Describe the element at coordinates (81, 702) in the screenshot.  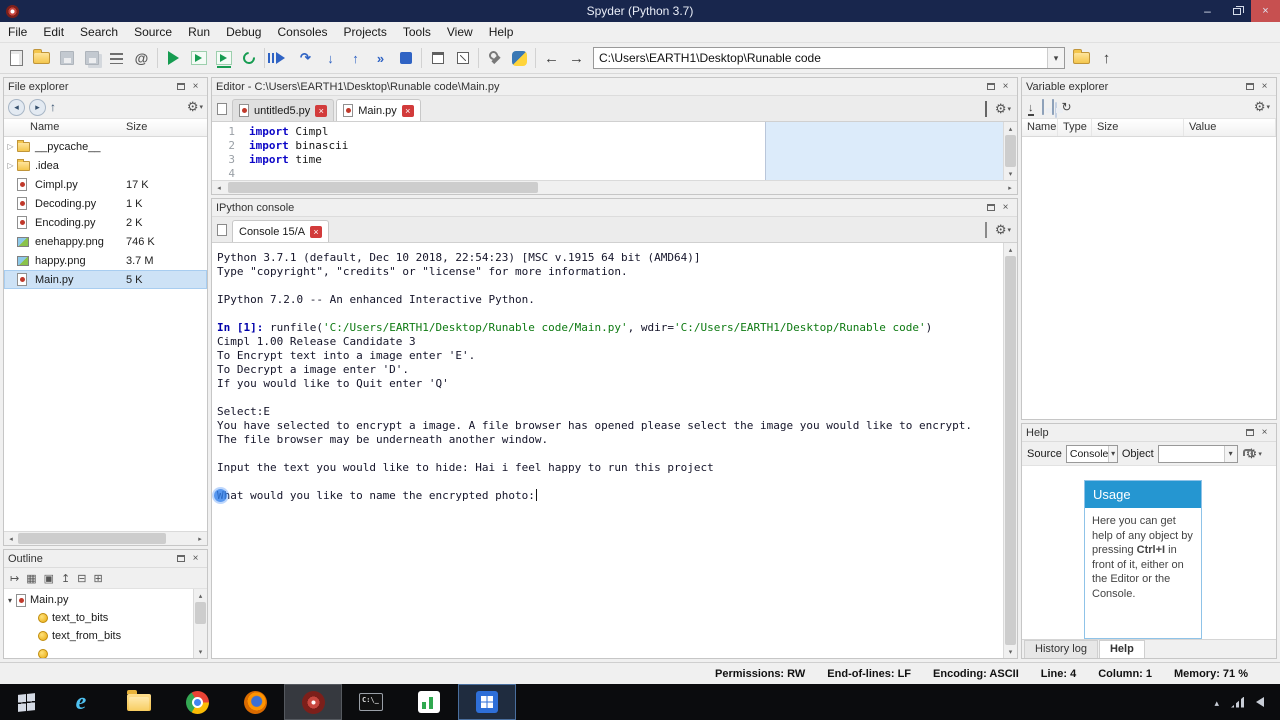
I see `taskbar-internet-explorer-button` at that location.